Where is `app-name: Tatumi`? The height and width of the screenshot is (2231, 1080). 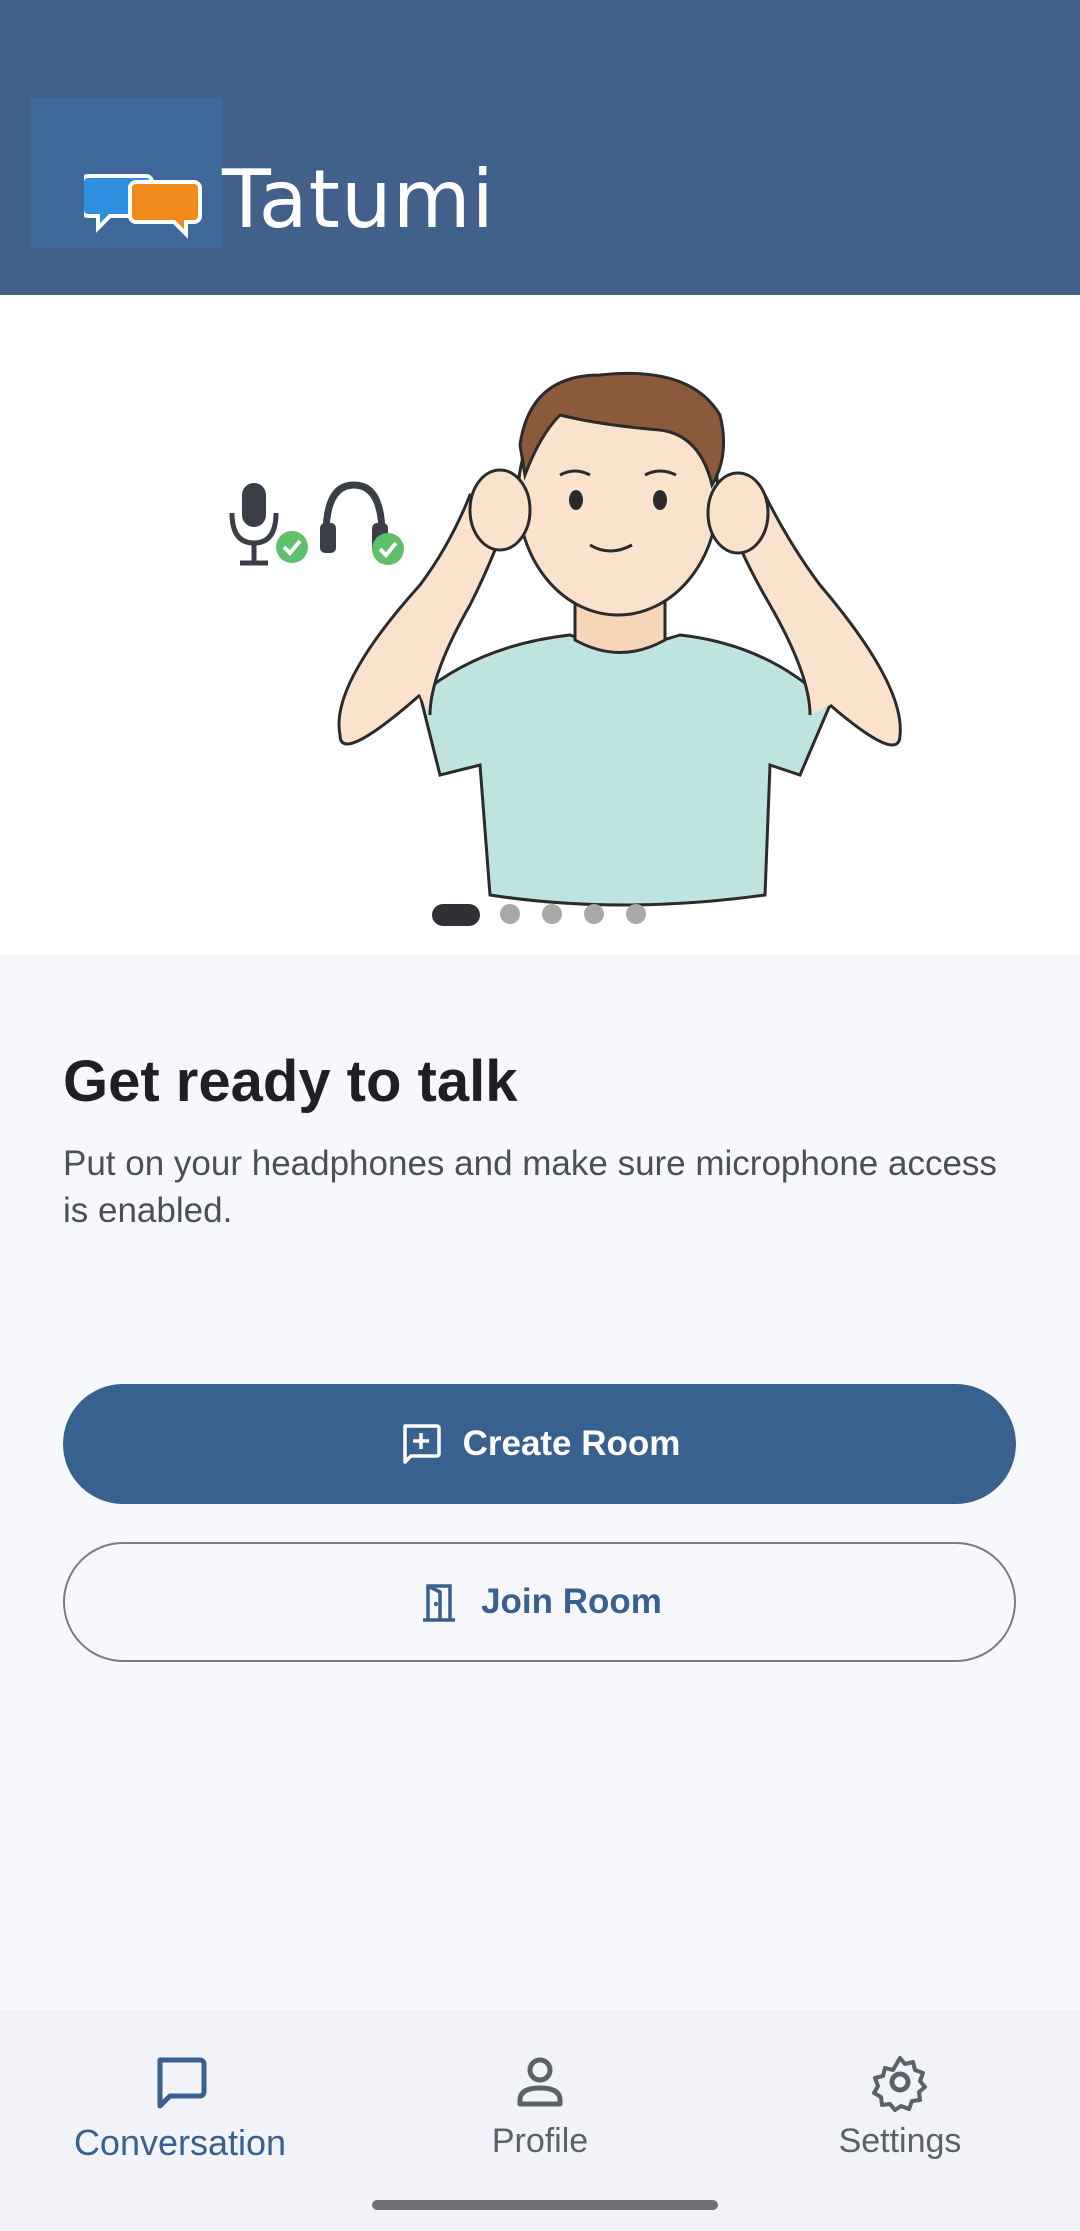
app-name: Tatumi is located at coordinates (358, 199).